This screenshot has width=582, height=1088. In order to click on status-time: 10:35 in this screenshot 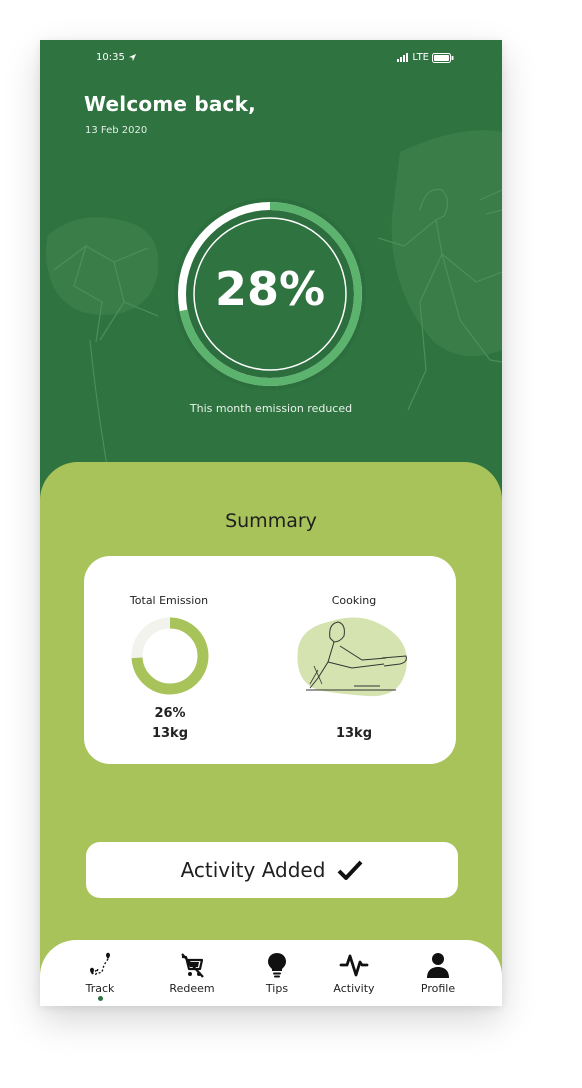, I will do `click(116, 57)`.